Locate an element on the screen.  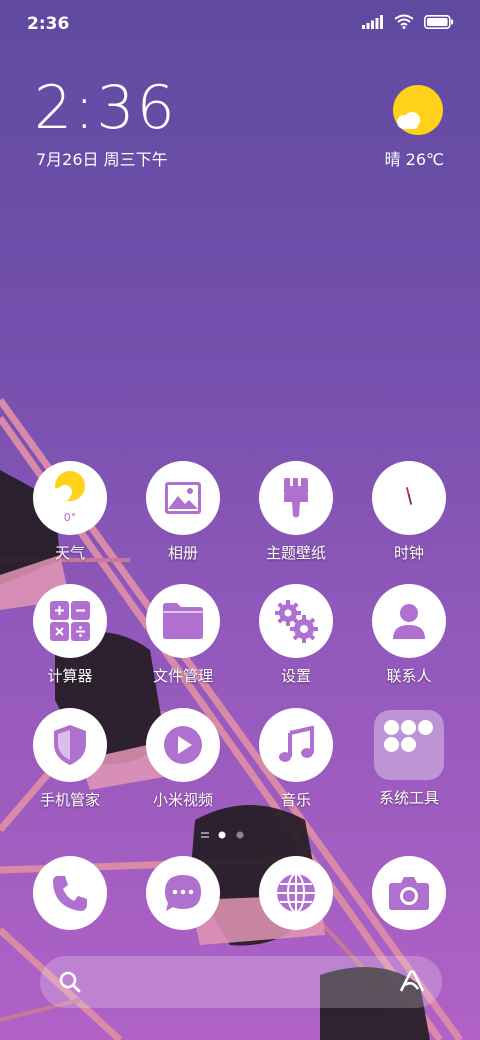
clock-widget-date: 7月26日 周三下午 is located at coordinates (102, 159).